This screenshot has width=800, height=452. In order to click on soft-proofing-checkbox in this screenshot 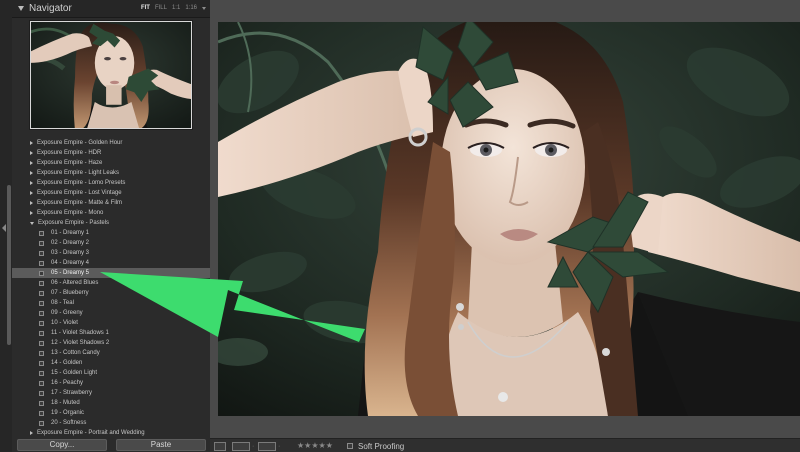, I will do `click(350, 446)`.